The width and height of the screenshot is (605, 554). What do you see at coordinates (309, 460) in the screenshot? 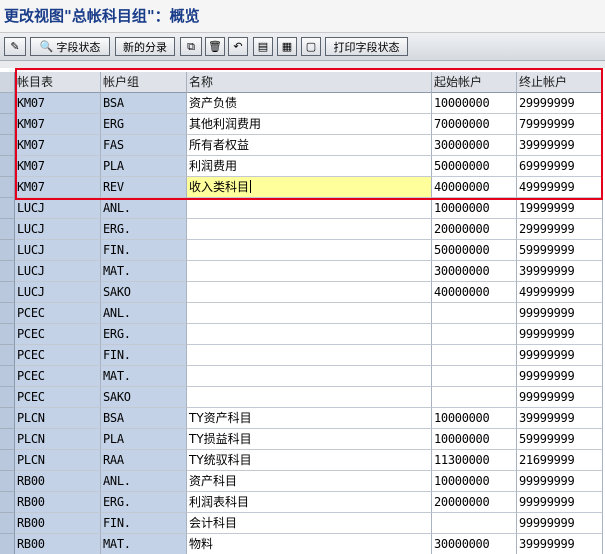
I see `name-cell: TY统驭科目` at bounding box center [309, 460].